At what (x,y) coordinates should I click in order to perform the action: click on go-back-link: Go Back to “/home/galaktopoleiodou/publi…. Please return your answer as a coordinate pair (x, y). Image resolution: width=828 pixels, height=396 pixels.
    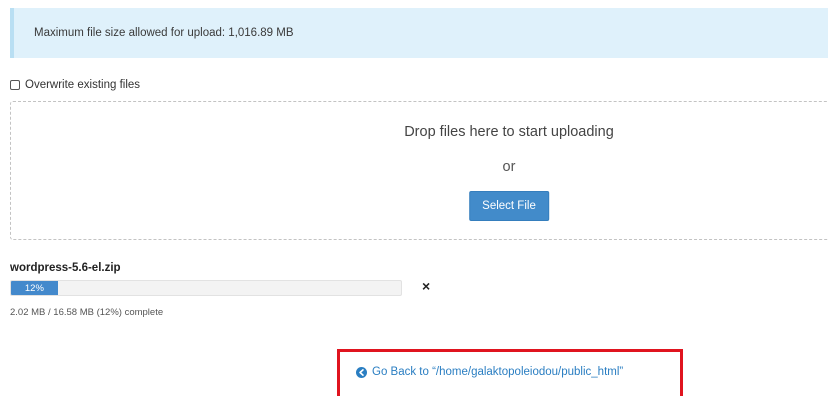
    Looking at the image, I should click on (489, 372).